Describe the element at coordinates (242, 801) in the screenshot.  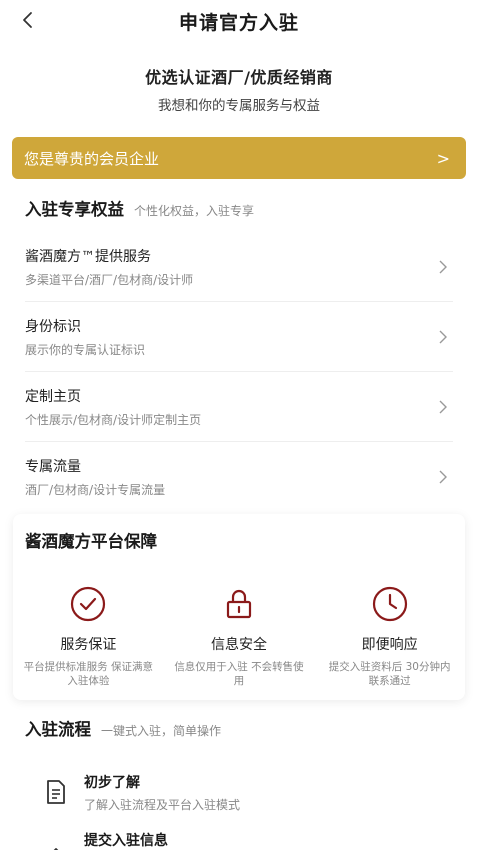
I see `flow-step-learn: 初步了解 了解入驻流程及平台入驻模式` at that location.